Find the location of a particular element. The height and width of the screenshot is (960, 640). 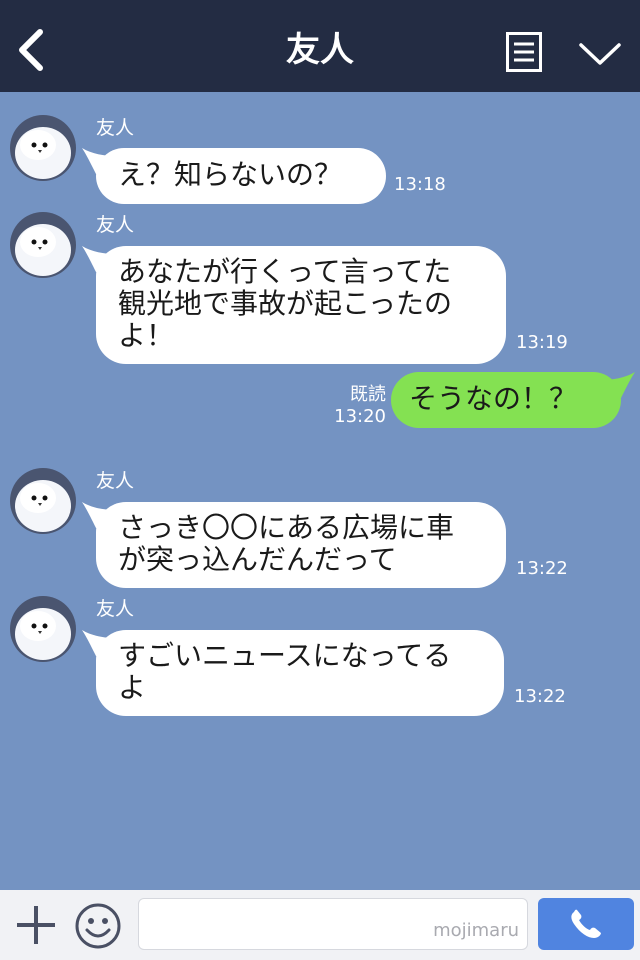

call-button is located at coordinates (586, 924).